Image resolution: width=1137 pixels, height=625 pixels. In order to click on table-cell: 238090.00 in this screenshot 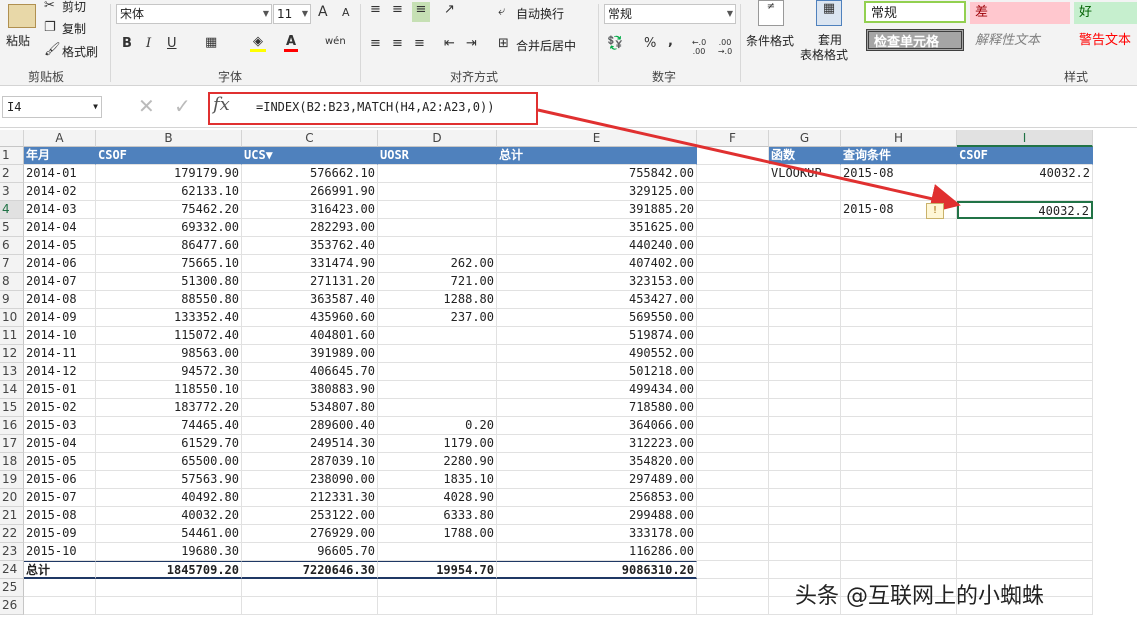, I will do `click(310, 480)`.